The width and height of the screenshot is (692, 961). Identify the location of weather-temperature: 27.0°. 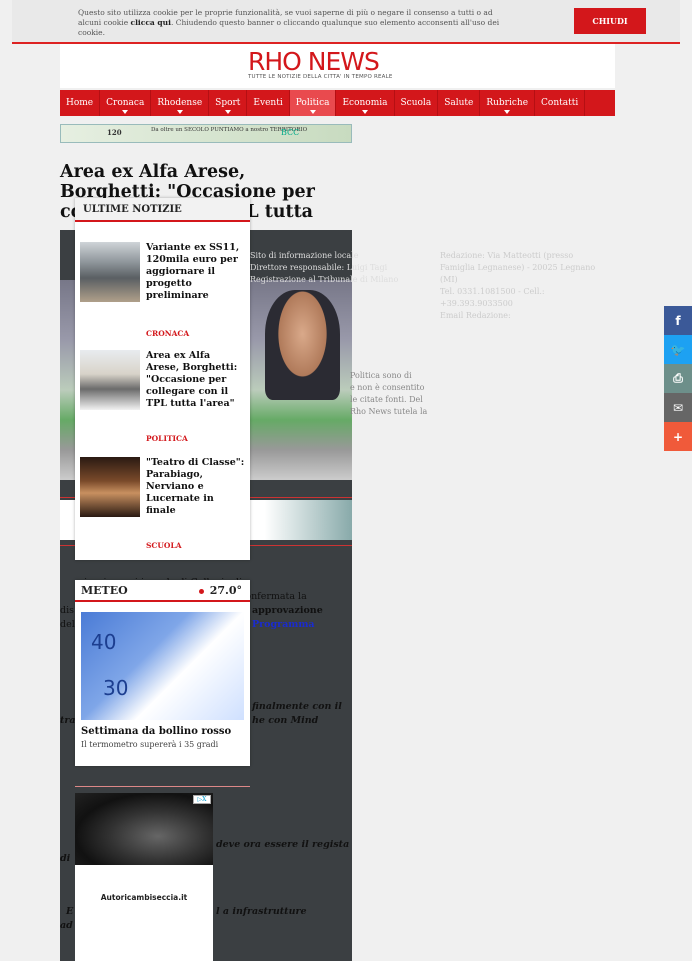
(225, 590).